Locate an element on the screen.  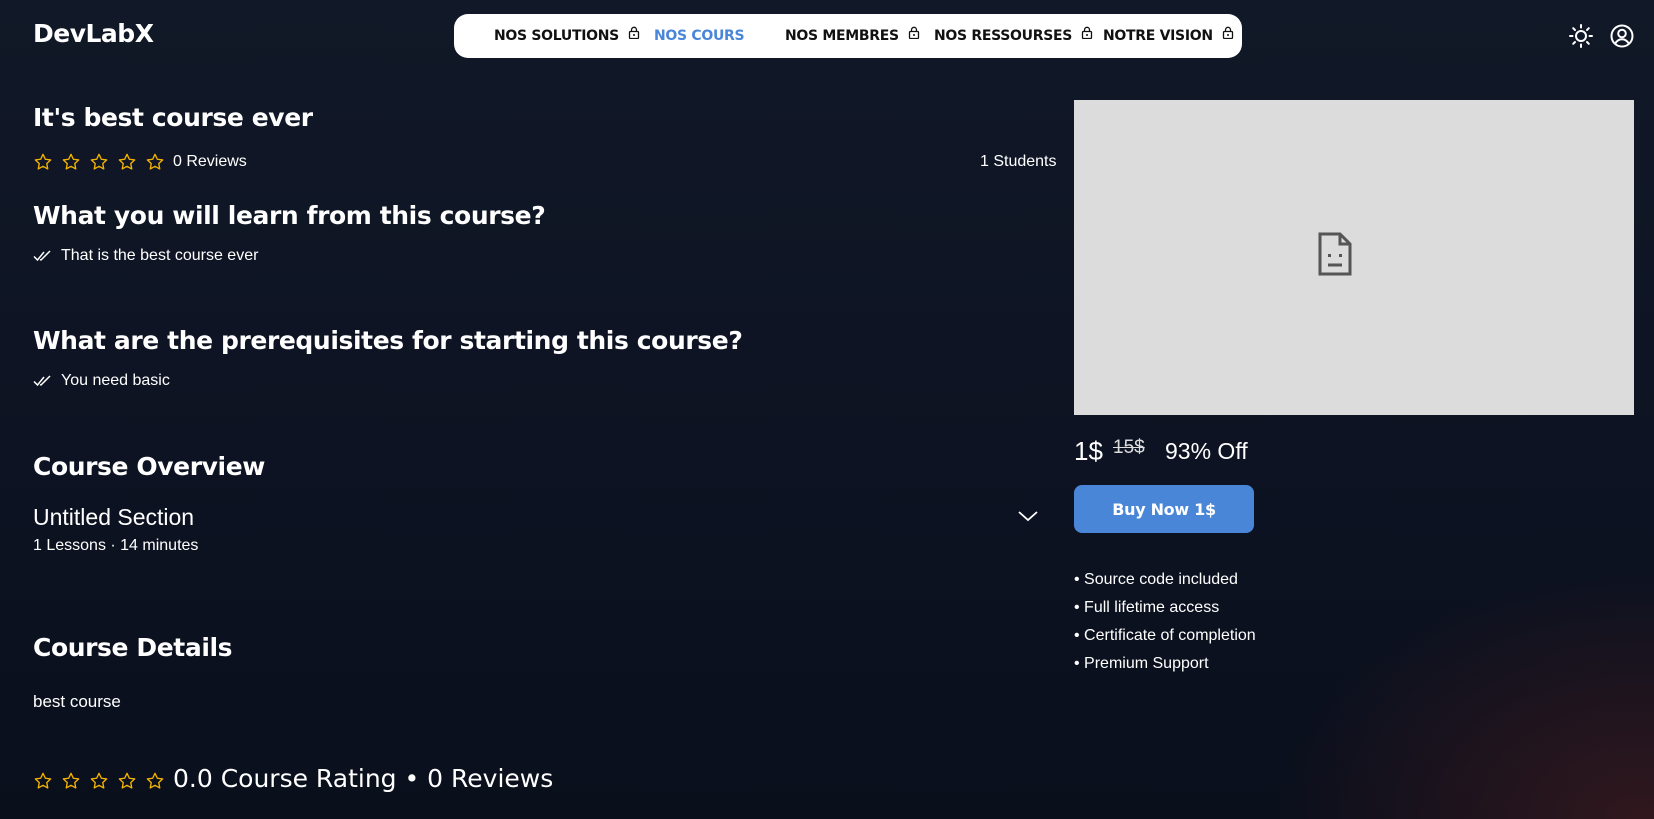
current-price: 1$ is located at coordinates (1088, 451).